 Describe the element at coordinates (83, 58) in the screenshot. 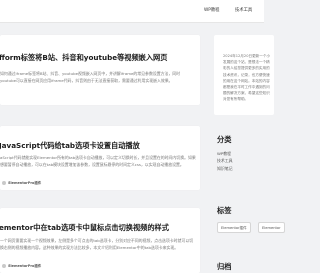

I see `post-title: fform标签将B站、抖音和youtube等视频嵌入网页` at that location.